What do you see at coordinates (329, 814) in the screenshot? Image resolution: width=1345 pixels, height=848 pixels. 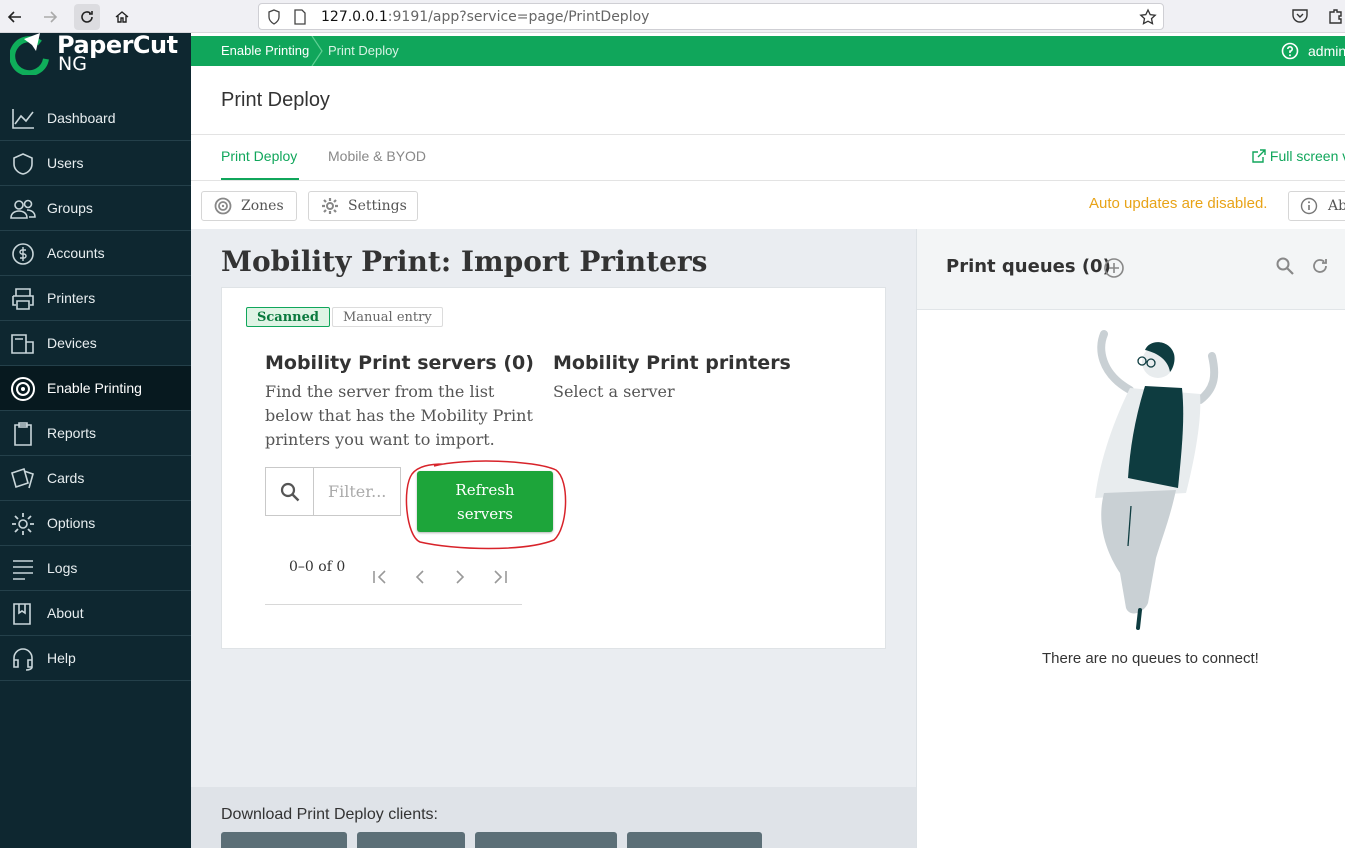 I see `download-label: Download Print Deploy clients:` at bounding box center [329, 814].